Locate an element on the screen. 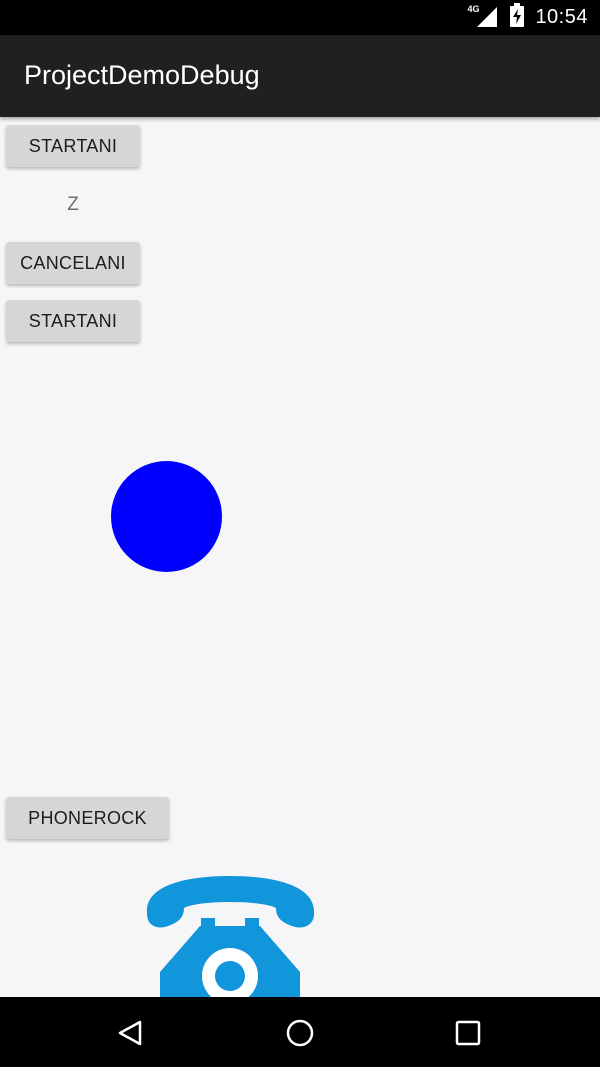 The height and width of the screenshot is (1067, 600). start-ani-button: STARTANI is located at coordinates (73, 146).